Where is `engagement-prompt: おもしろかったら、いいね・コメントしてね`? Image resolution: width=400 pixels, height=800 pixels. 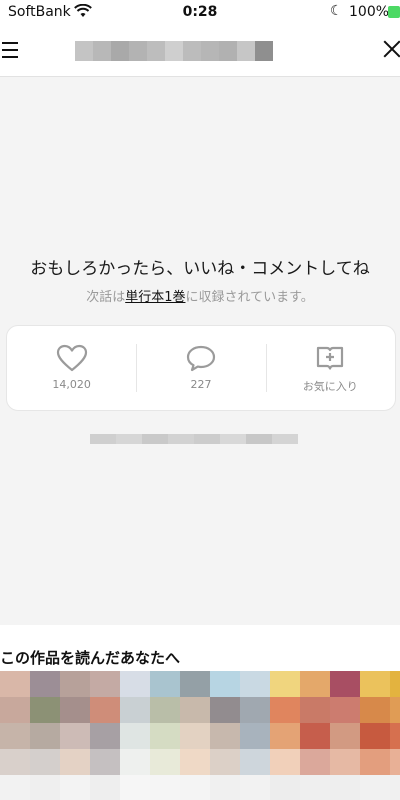 engagement-prompt: おもしろかったら、いいね・コメントしてね is located at coordinates (200, 269).